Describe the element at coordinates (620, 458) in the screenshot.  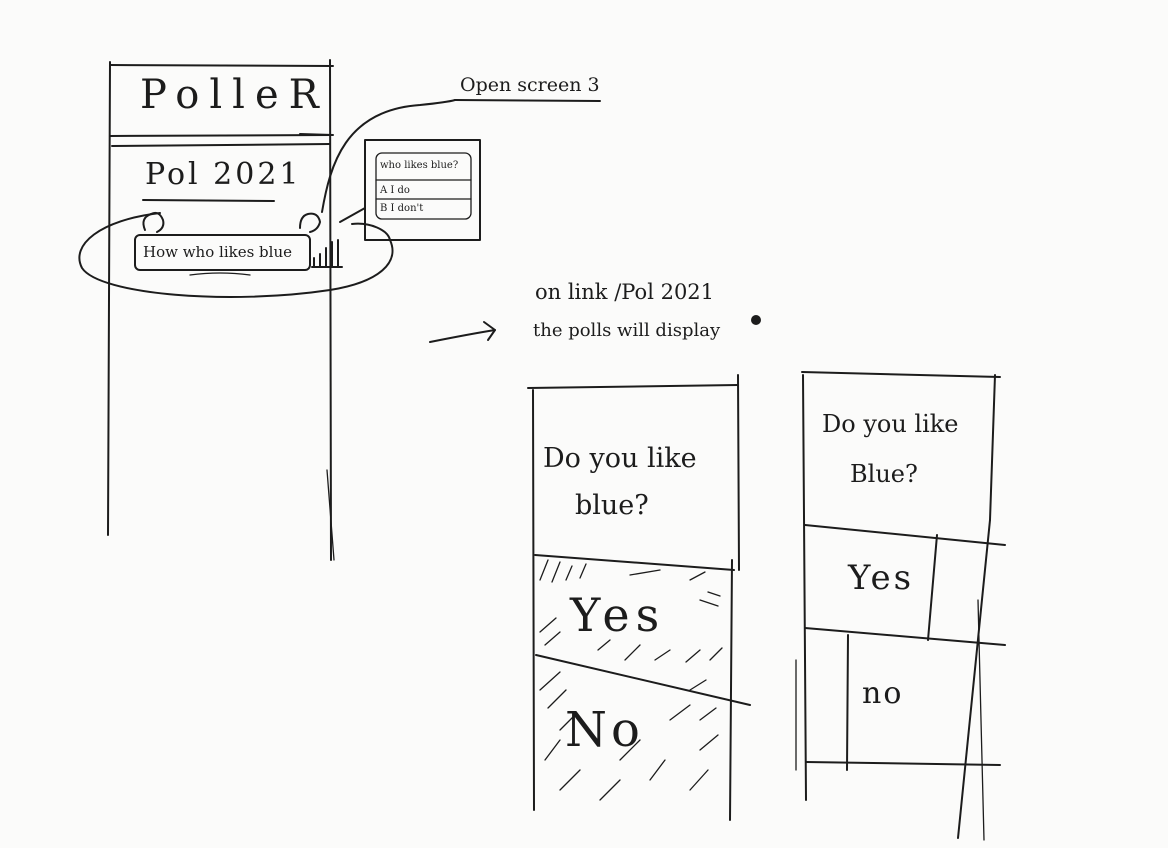
I see `results-question-line1: Do you like` at that location.